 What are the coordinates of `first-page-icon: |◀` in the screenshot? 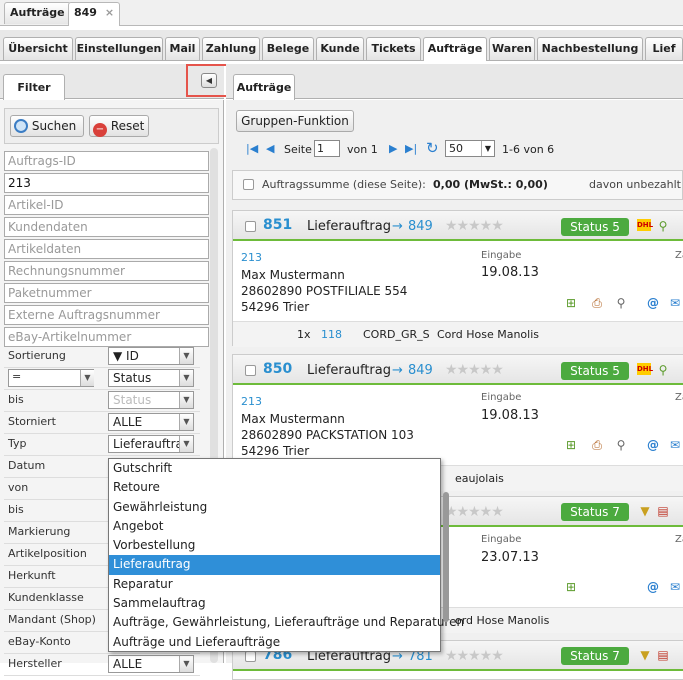 It's located at (252, 148).